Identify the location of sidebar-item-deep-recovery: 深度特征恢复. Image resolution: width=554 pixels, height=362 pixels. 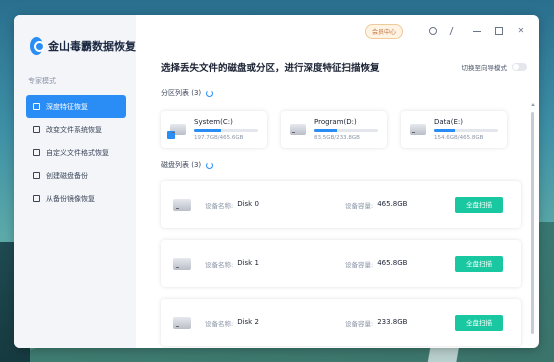
(76, 106).